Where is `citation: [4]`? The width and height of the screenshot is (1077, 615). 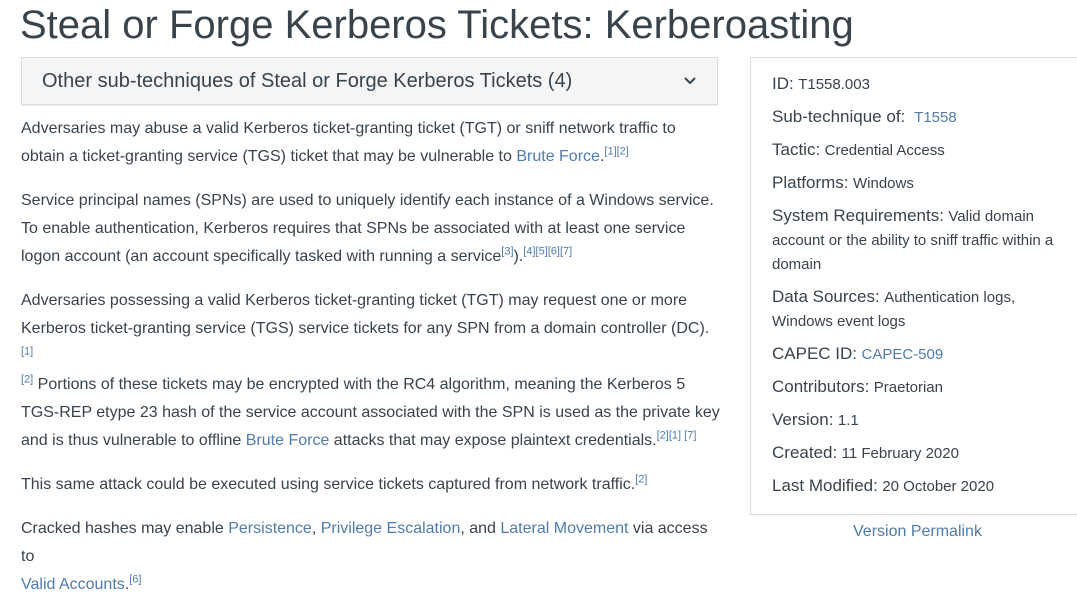
citation: [4] is located at coordinates (529, 252).